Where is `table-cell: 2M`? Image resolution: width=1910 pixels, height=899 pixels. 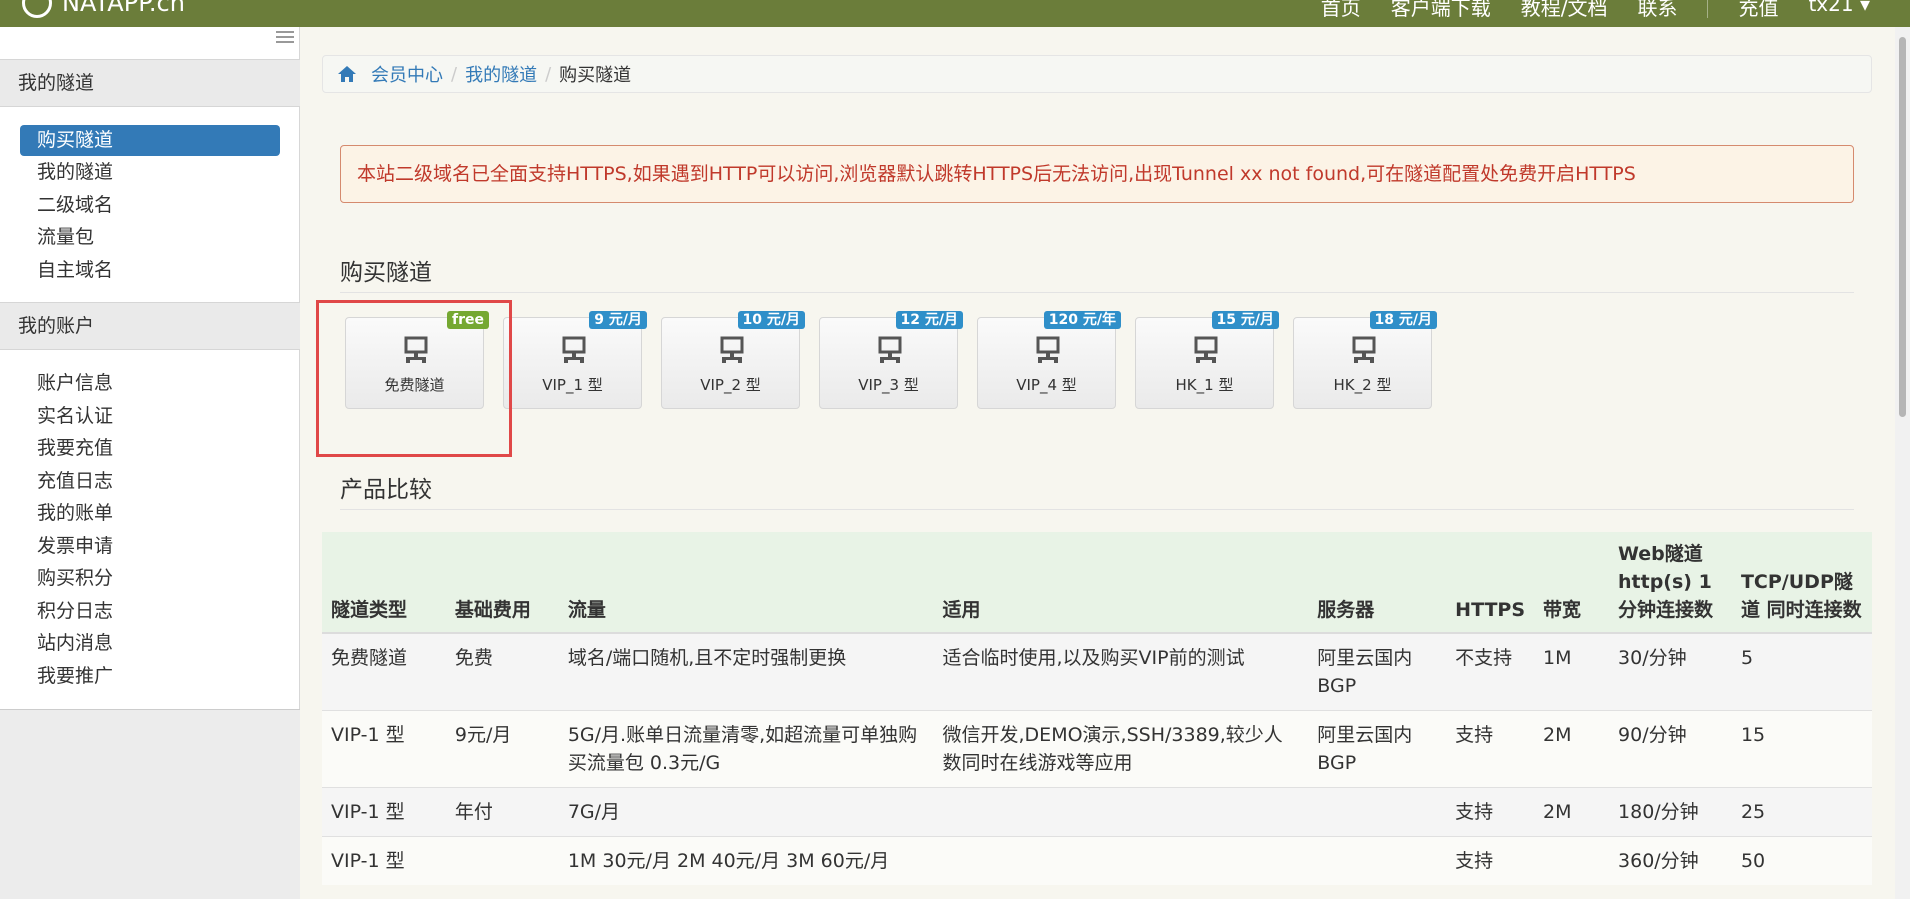 table-cell: 2M is located at coordinates (1572, 749).